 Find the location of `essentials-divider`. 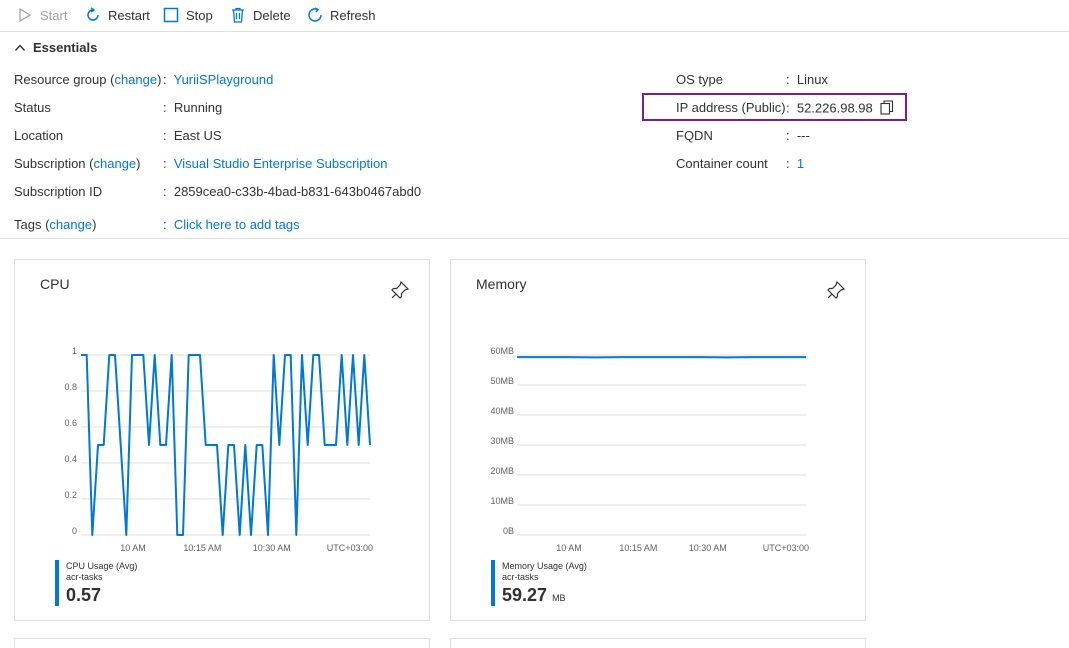

essentials-divider is located at coordinates (534, 238).